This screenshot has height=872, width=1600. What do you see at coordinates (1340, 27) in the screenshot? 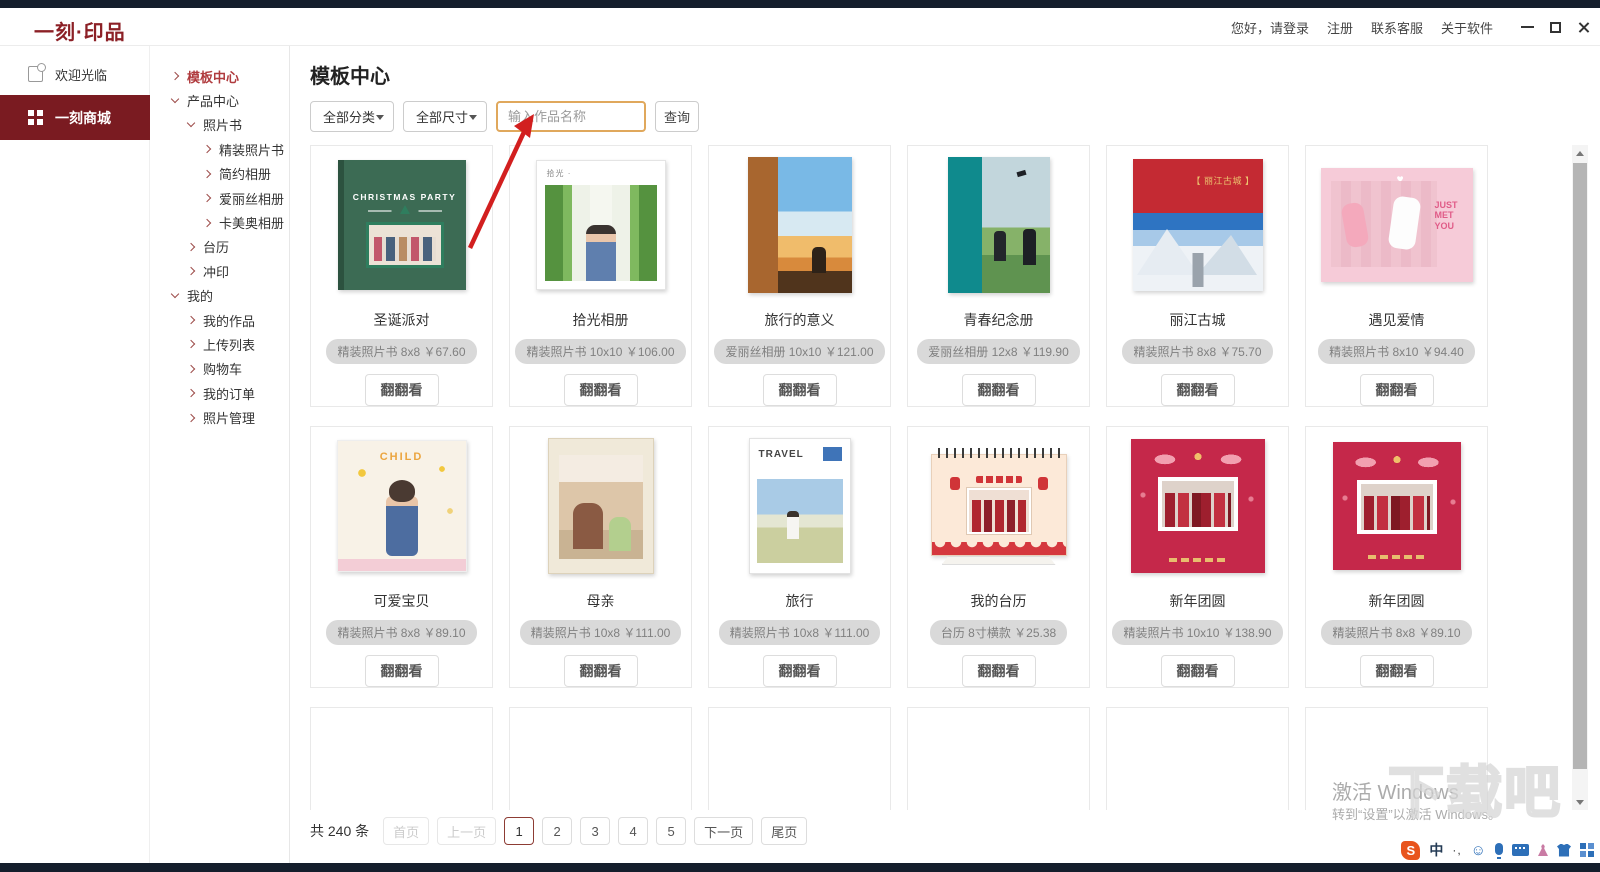
I see `register-link: 注册` at bounding box center [1340, 27].